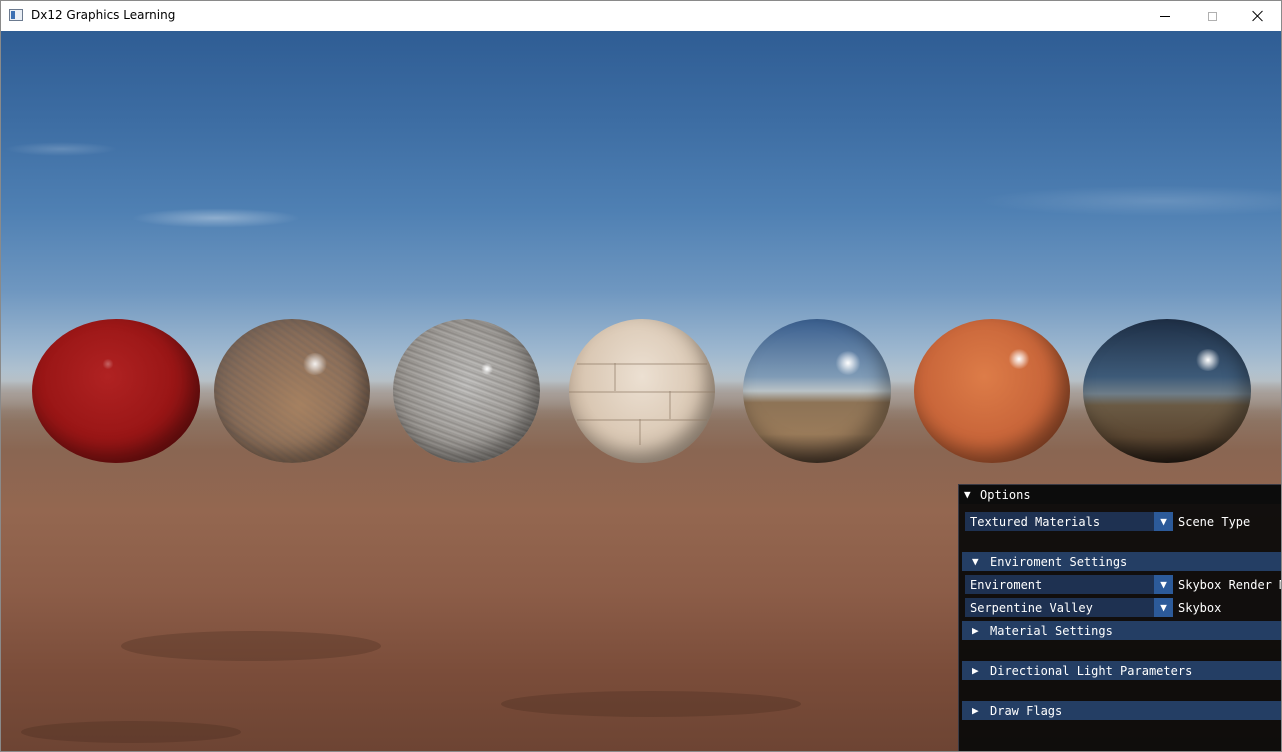 This screenshot has height=752, width=1282. I want to click on scene-type-combo: Textured Materials ▼, so click(1069, 521).